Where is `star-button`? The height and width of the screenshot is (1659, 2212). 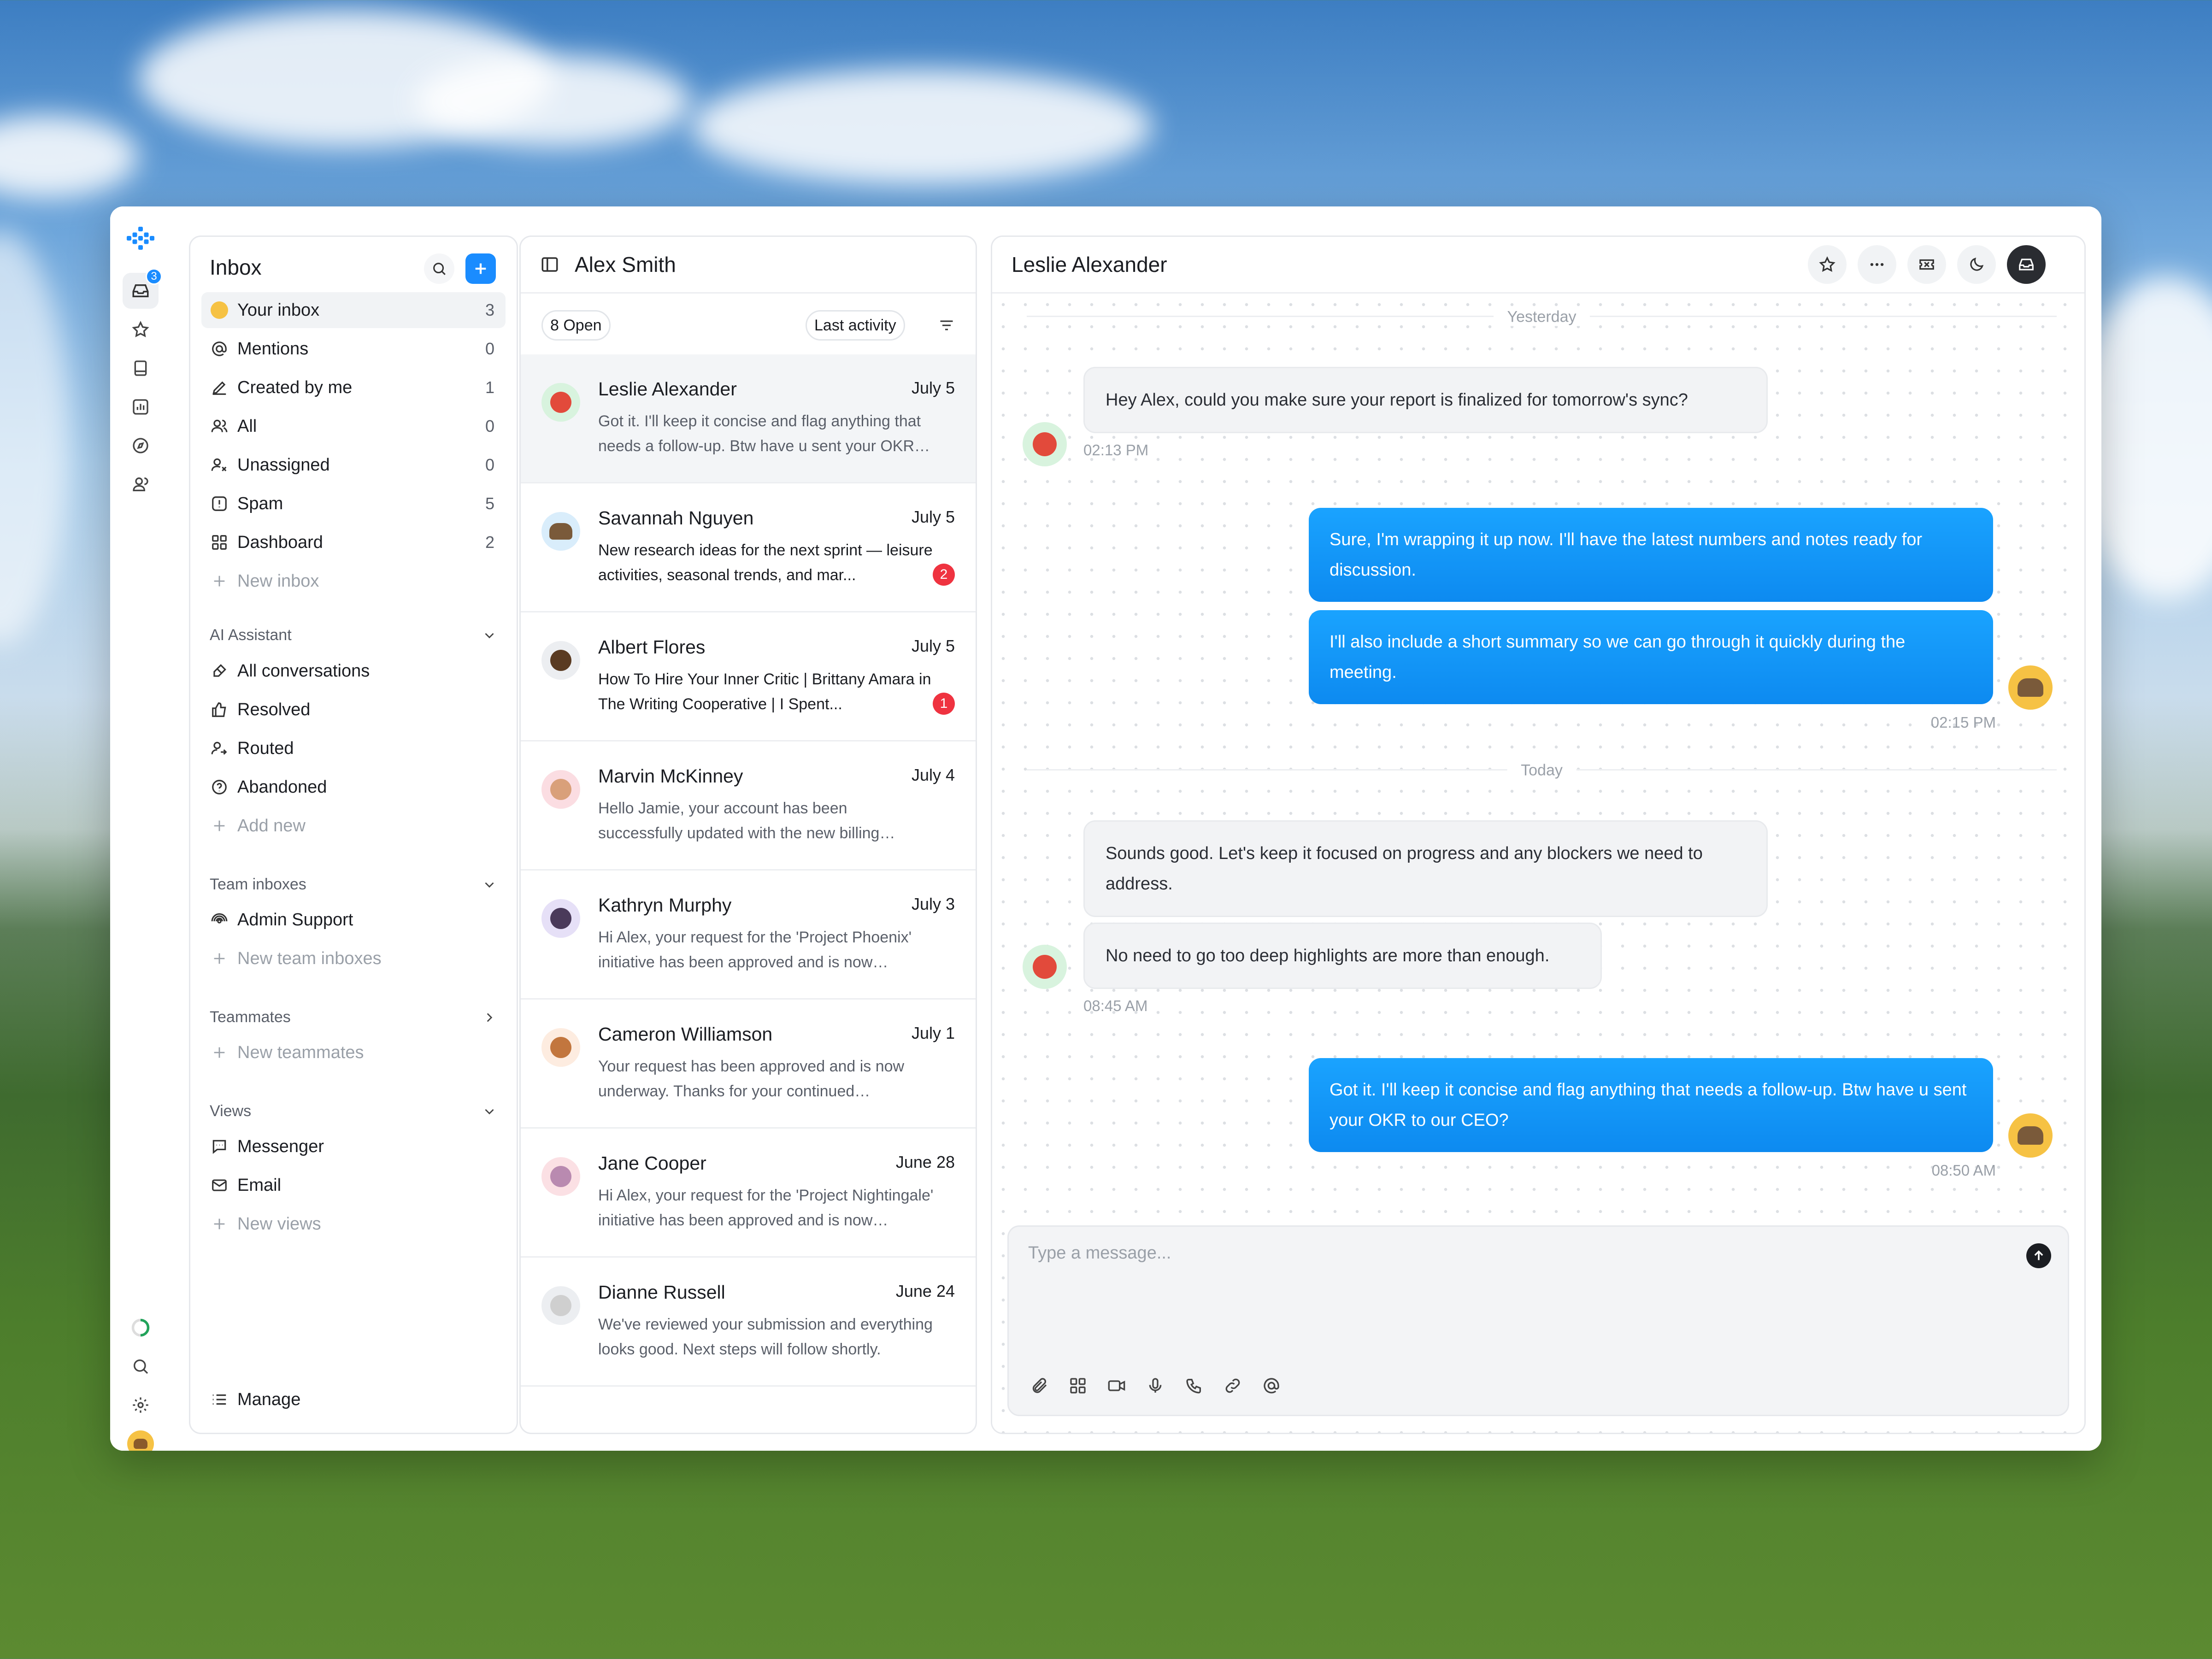
star-button is located at coordinates (1827, 264).